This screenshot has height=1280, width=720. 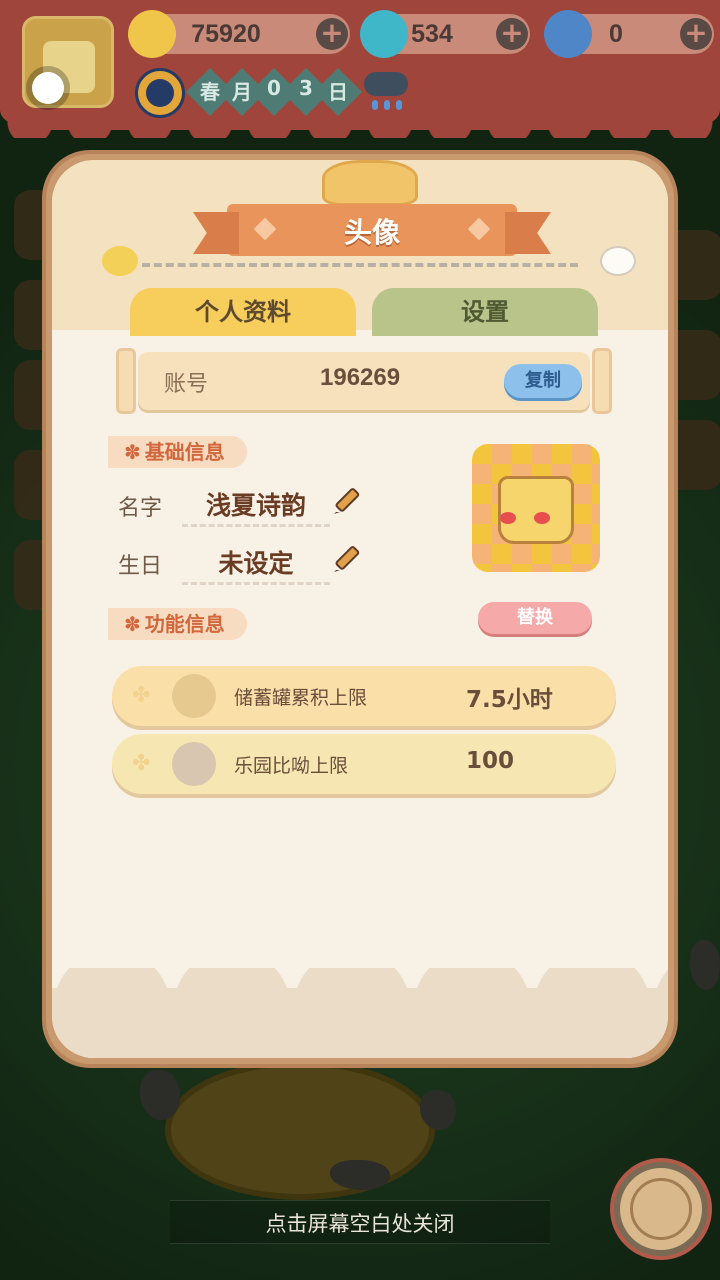 What do you see at coordinates (509, 700) in the screenshot?
I see `info-row-value: 7.5小时` at bounding box center [509, 700].